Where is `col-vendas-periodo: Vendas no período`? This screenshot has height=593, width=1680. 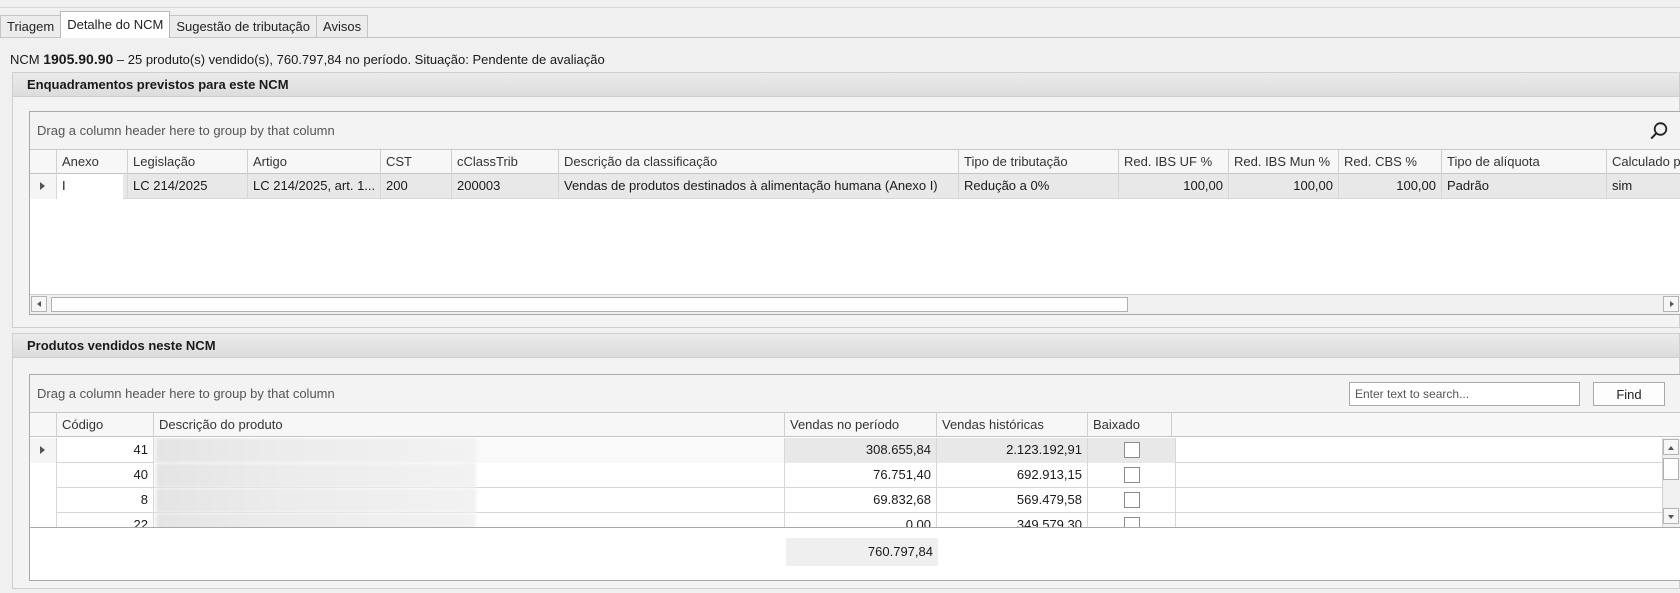
col-vendas-periodo: Vendas no período is located at coordinates (858, 425).